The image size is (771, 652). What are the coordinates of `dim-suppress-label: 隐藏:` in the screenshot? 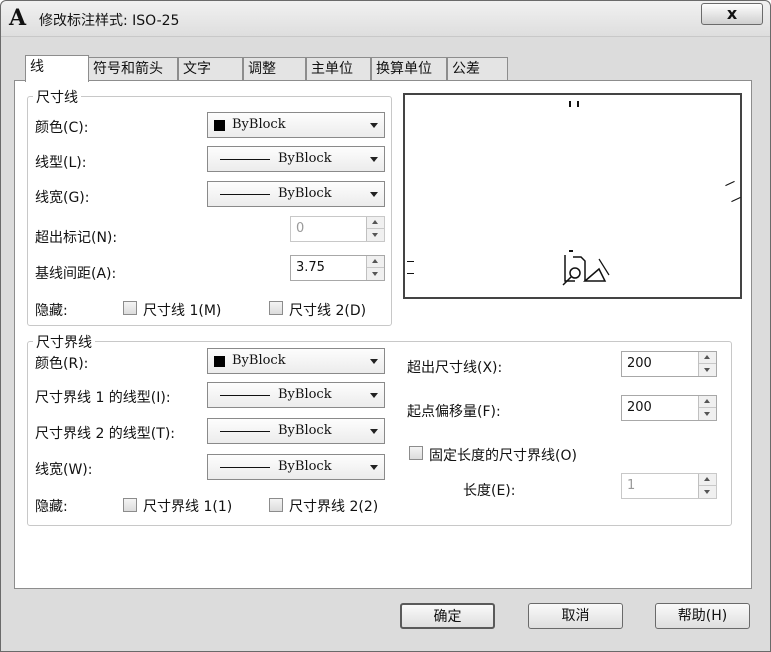 It's located at (51, 311).